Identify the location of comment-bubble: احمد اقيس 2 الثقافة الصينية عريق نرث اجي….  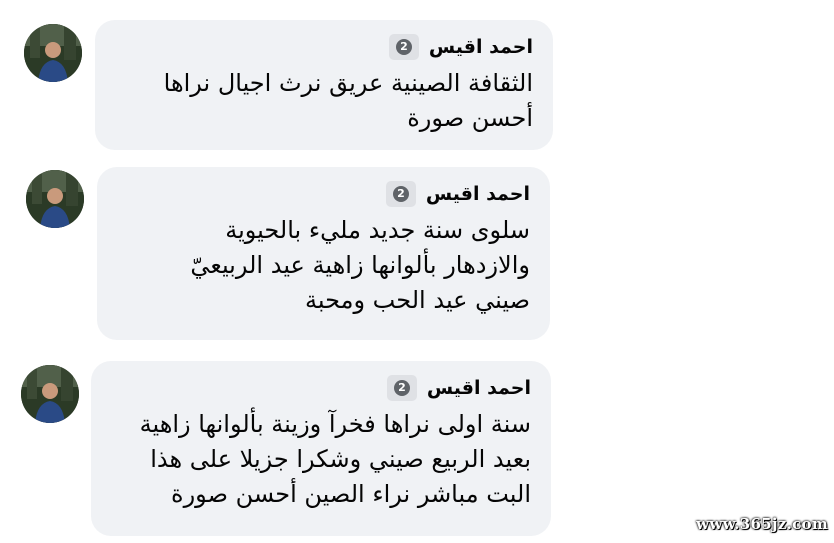
(324, 85).